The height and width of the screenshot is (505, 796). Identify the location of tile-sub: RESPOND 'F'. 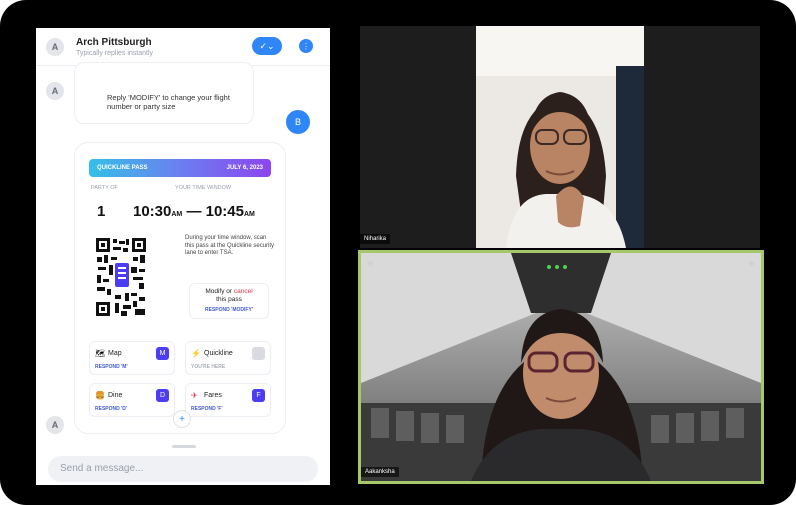
(207, 409).